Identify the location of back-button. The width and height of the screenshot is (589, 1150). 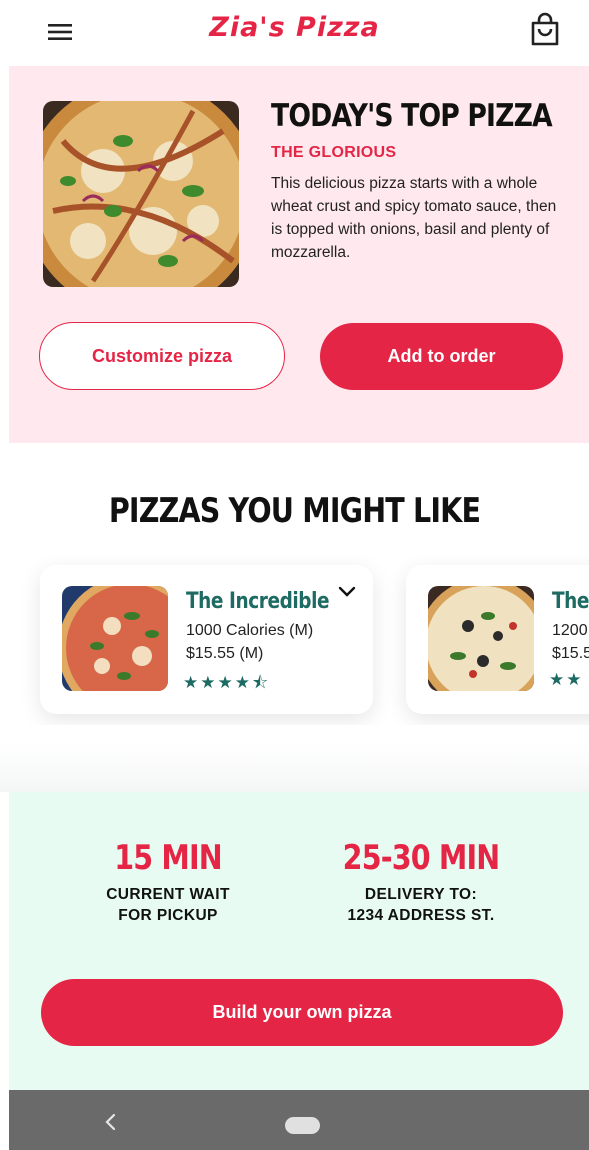
(111, 1122).